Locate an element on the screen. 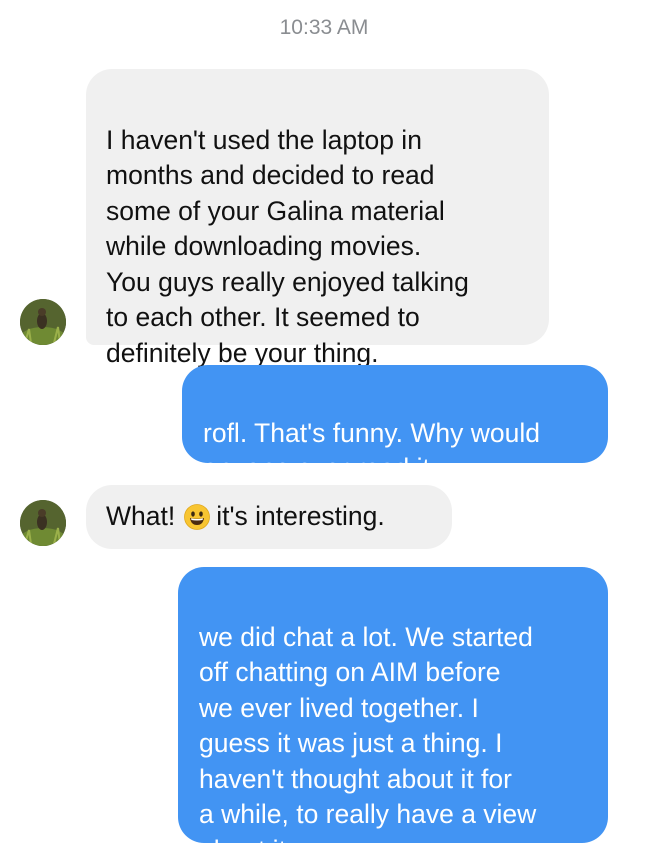 The image size is (648, 868). incoming-message-bubble: What! it's interesting. is located at coordinates (269, 517).